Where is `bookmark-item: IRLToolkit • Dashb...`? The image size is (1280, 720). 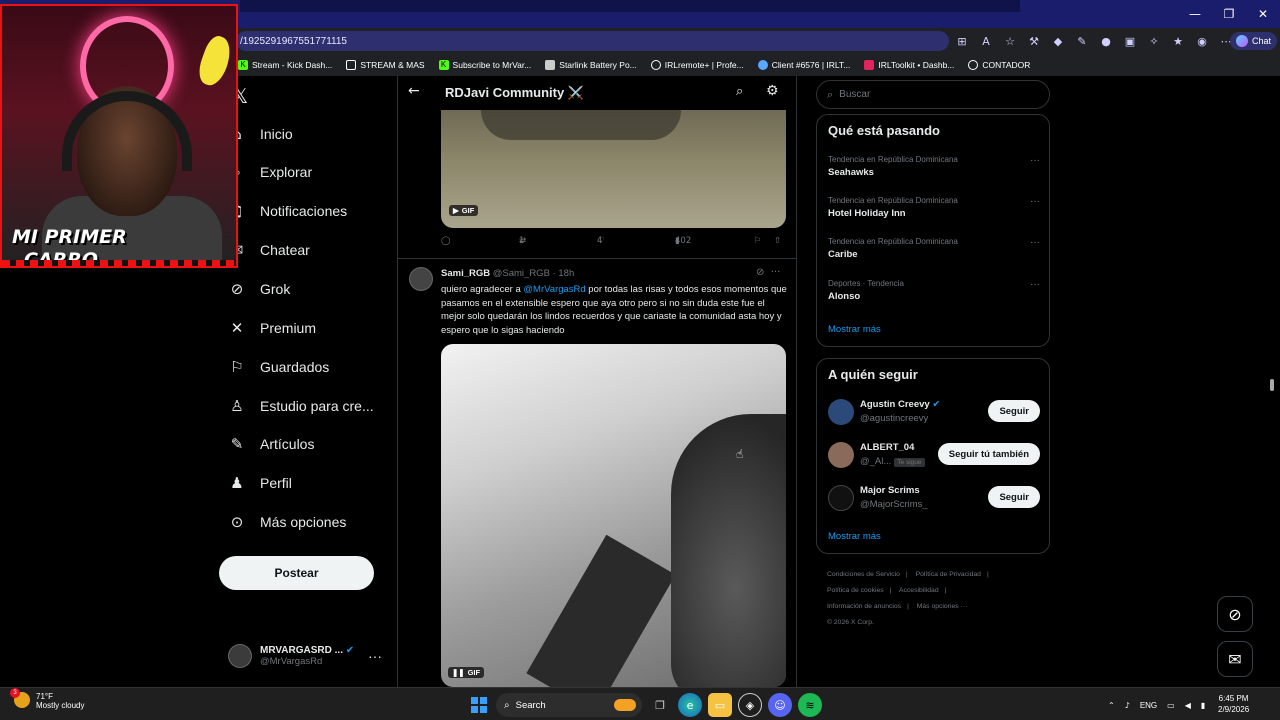
bookmark-item: IRLToolkit • Dashb... is located at coordinates (909, 65).